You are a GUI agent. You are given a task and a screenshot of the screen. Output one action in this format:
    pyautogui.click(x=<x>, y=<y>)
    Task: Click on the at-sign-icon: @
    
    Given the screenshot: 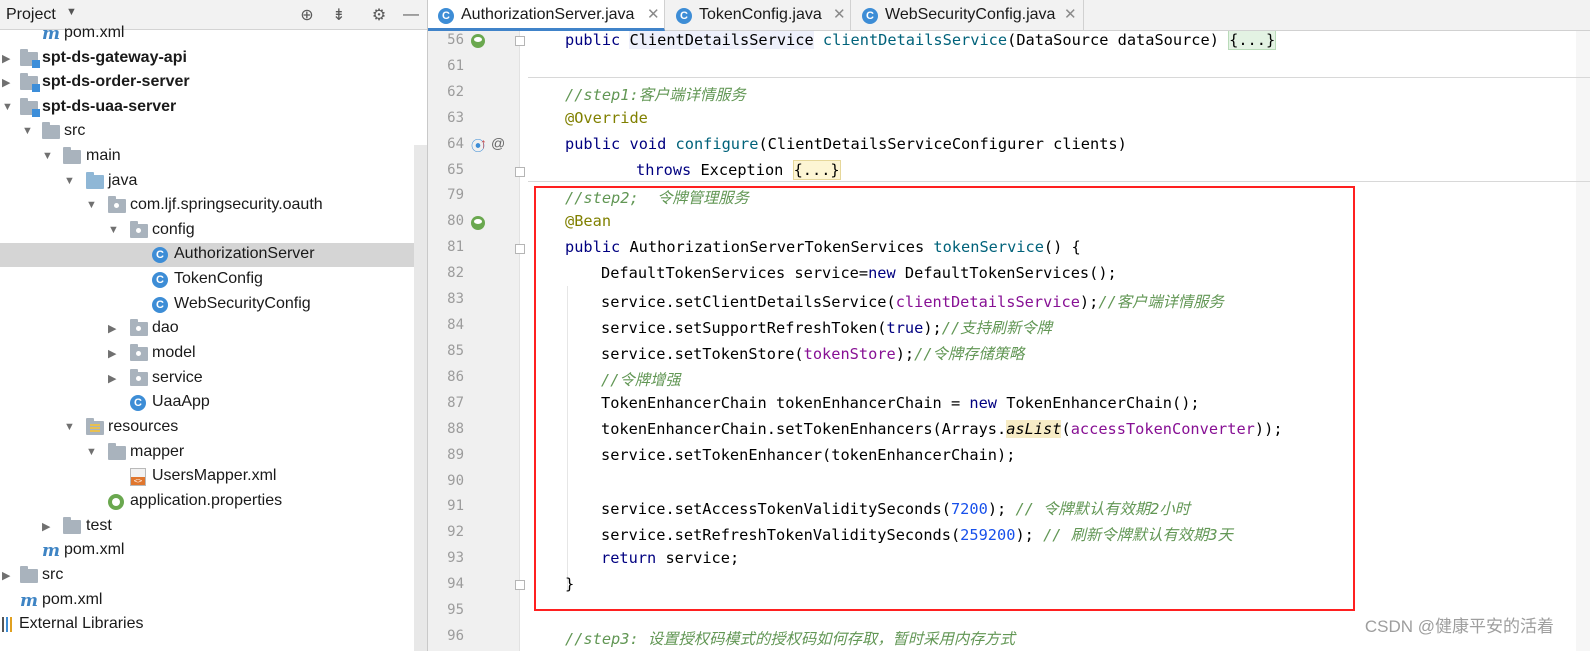 What is the action you would take?
    pyautogui.click(x=498, y=143)
    